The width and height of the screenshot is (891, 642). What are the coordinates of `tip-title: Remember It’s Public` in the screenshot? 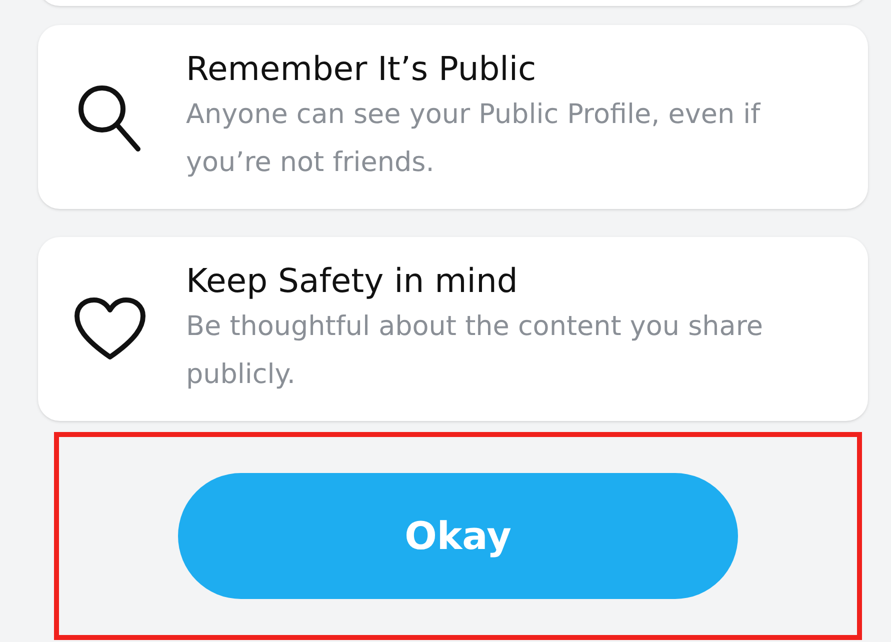 It's located at (362, 69).